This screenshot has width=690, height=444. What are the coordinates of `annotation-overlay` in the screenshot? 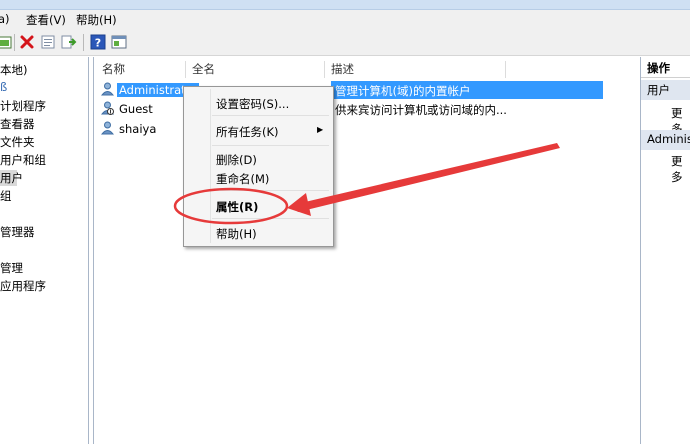 It's located at (366, 184).